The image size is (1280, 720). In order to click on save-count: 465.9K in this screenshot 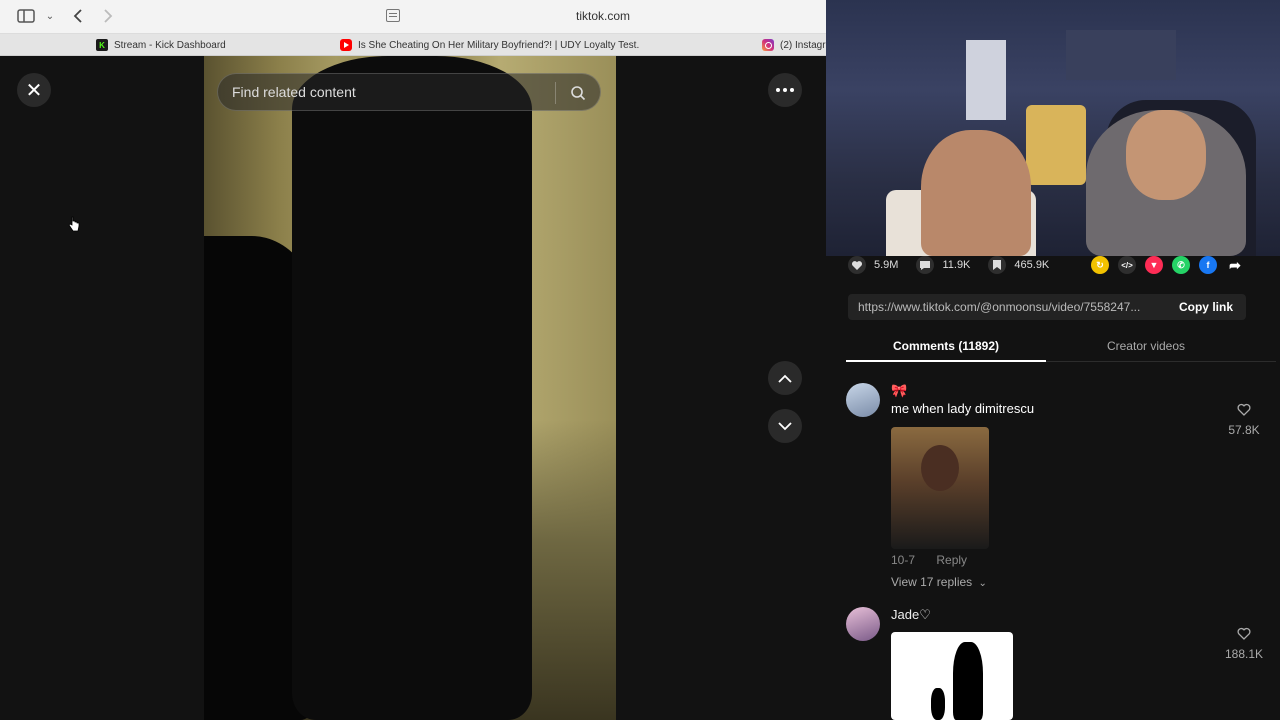, I will do `click(1032, 265)`.